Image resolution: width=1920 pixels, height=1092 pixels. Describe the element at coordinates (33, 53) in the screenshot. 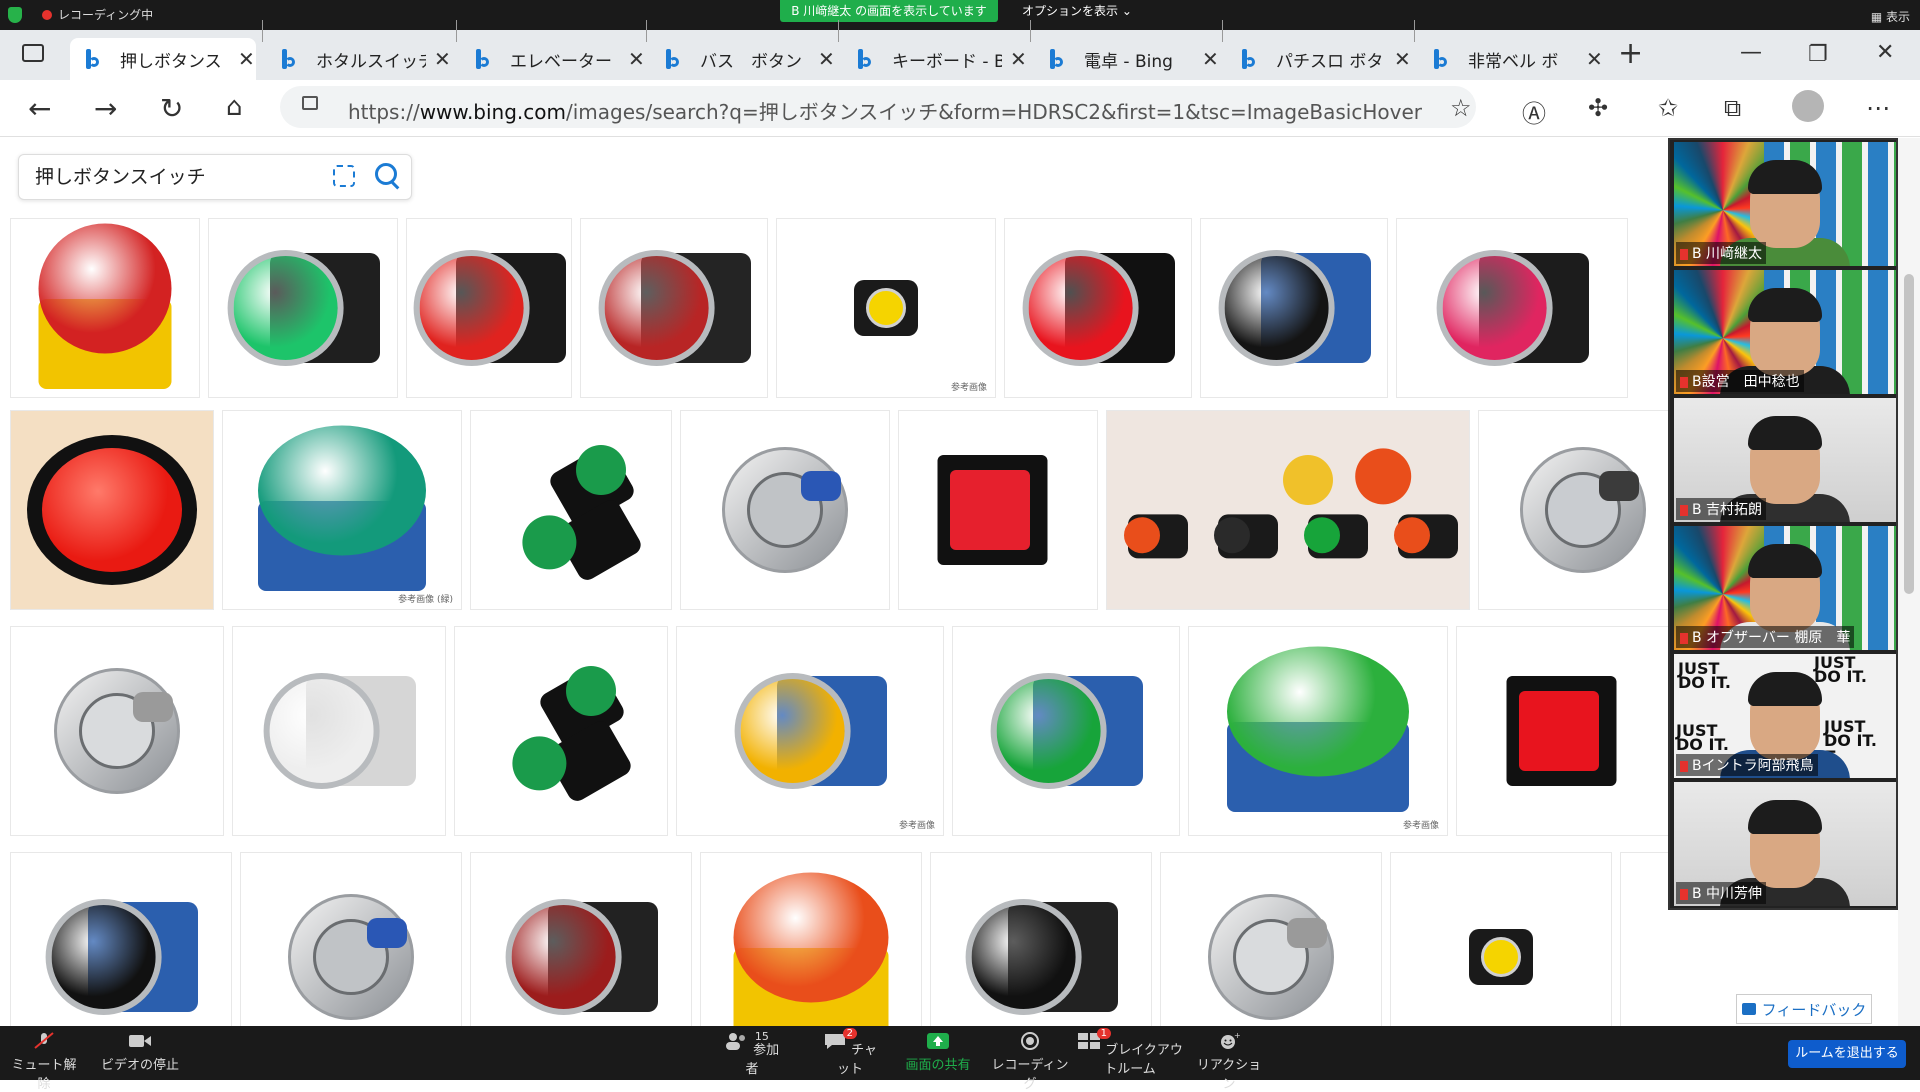

I see `tab-actions-icon` at that location.